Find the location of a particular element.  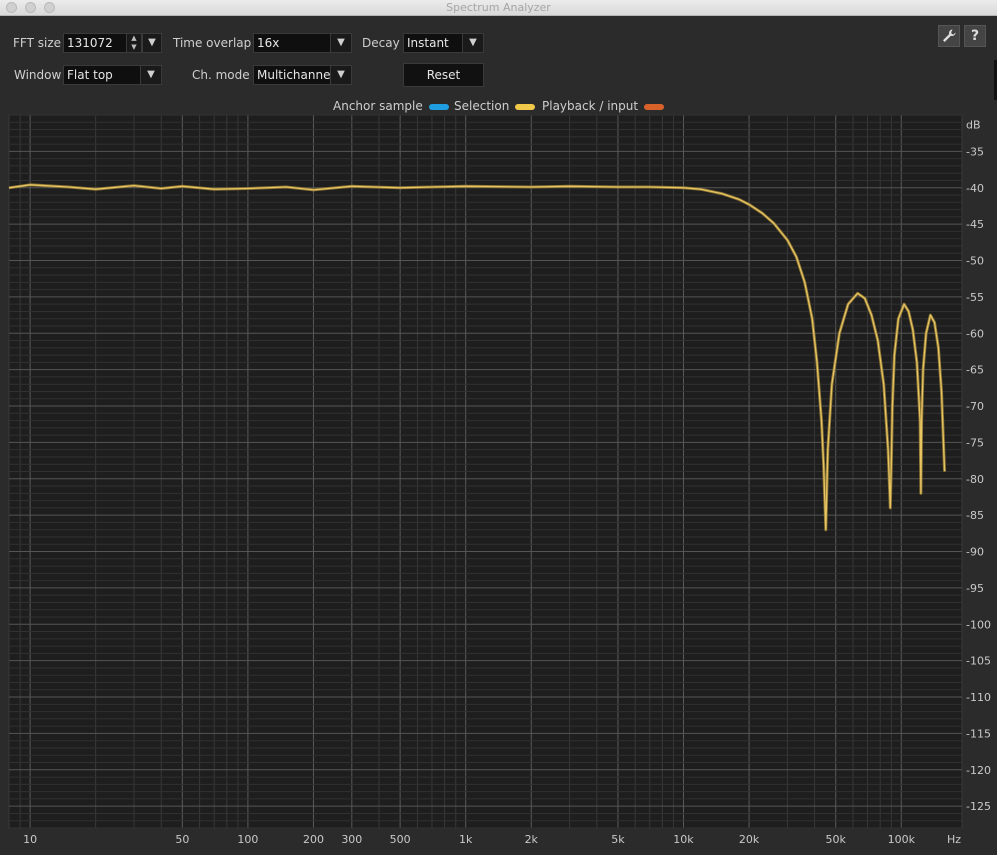

time-overlap-label: Time overlap is located at coordinates (212, 43).